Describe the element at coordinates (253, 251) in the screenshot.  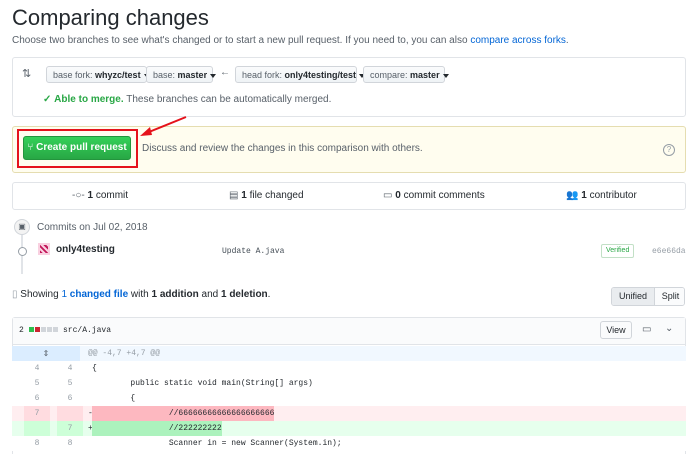
I see `commit-message: Update A.java` at that location.